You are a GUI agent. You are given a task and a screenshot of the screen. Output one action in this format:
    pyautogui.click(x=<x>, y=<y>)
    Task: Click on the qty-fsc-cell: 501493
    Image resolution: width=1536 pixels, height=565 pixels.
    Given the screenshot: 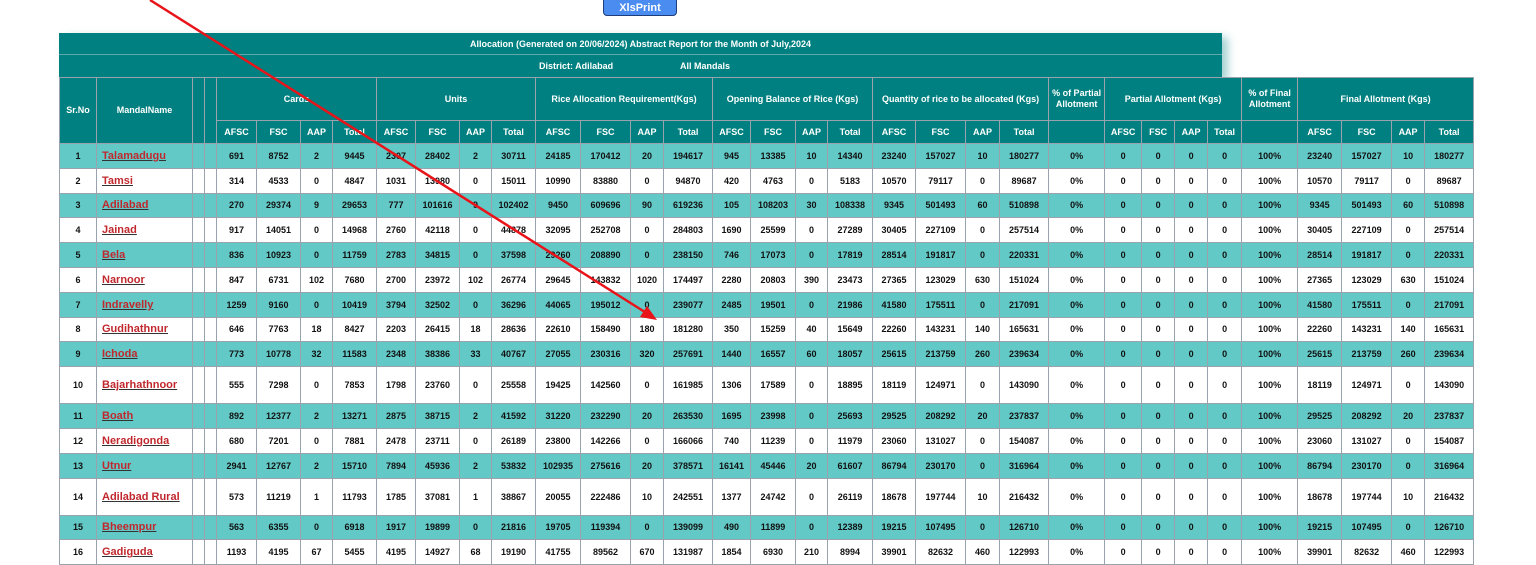 What is the action you would take?
    pyautogui.click(x=941, y=205)
    